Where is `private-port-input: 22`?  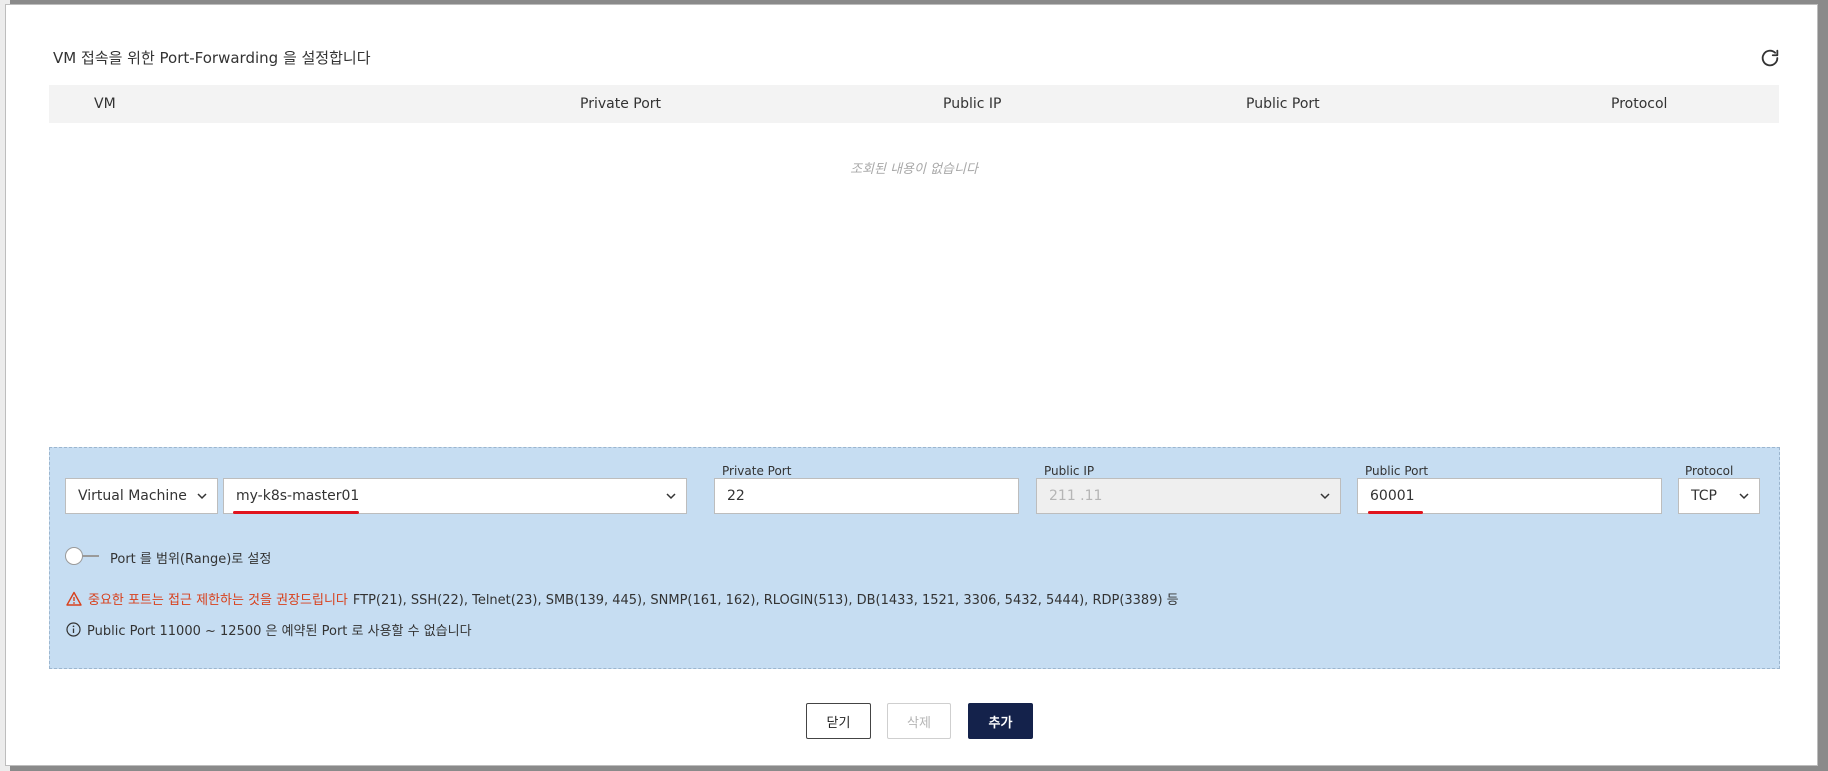 private-port-input: 22 is located at coordinates (866, 496).